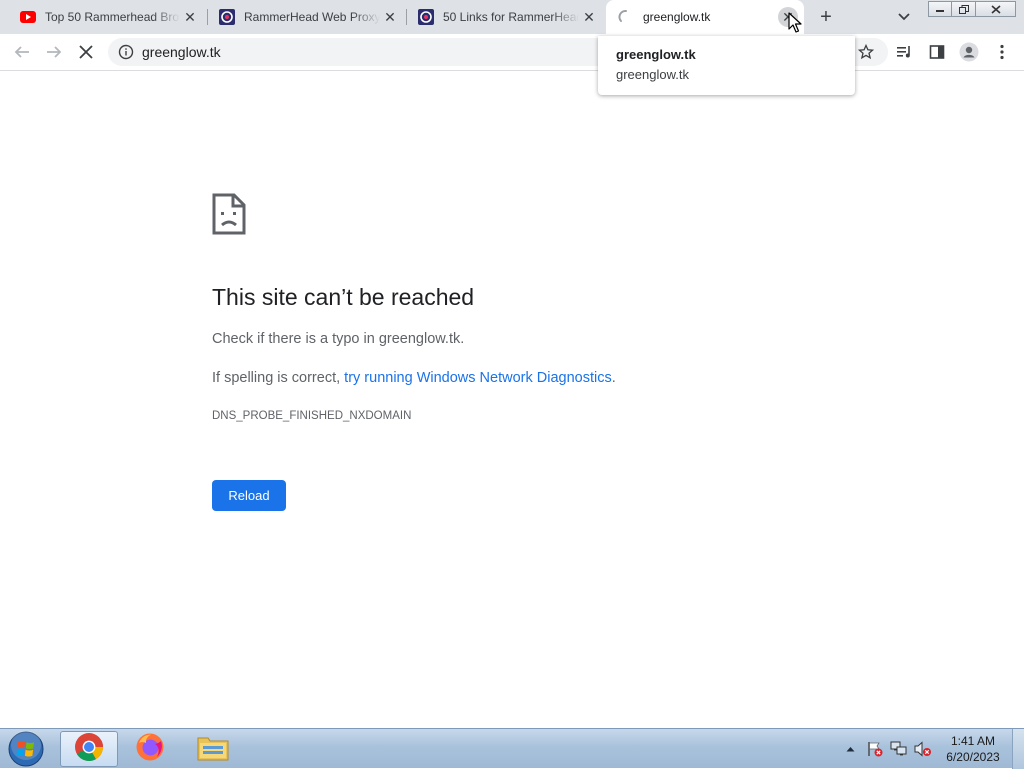 Image resolution: width=1024 pixels, height=769 pixels. What do you see at coordinates (1018, 749) in the screenshot?
I see `show-desktop-button` at bounding box center [1018, 749].